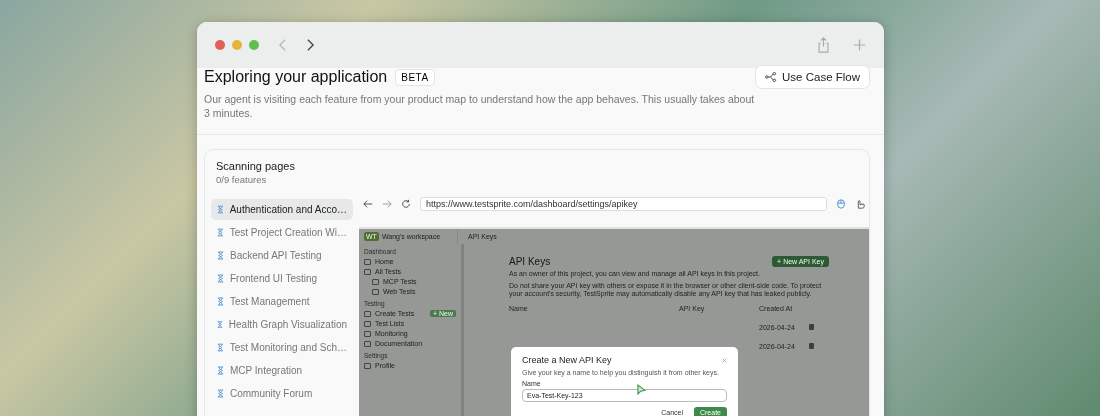 The image size is (1100, 416). What do you see at coordinates (368, 204) in the screenshot?
I see `back-icon` at bounding box center [368, 204].